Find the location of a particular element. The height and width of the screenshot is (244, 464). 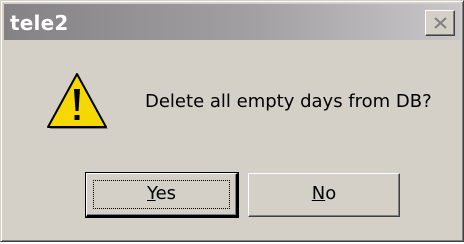

no-label-rest: o is located at coordinates (331, 193).